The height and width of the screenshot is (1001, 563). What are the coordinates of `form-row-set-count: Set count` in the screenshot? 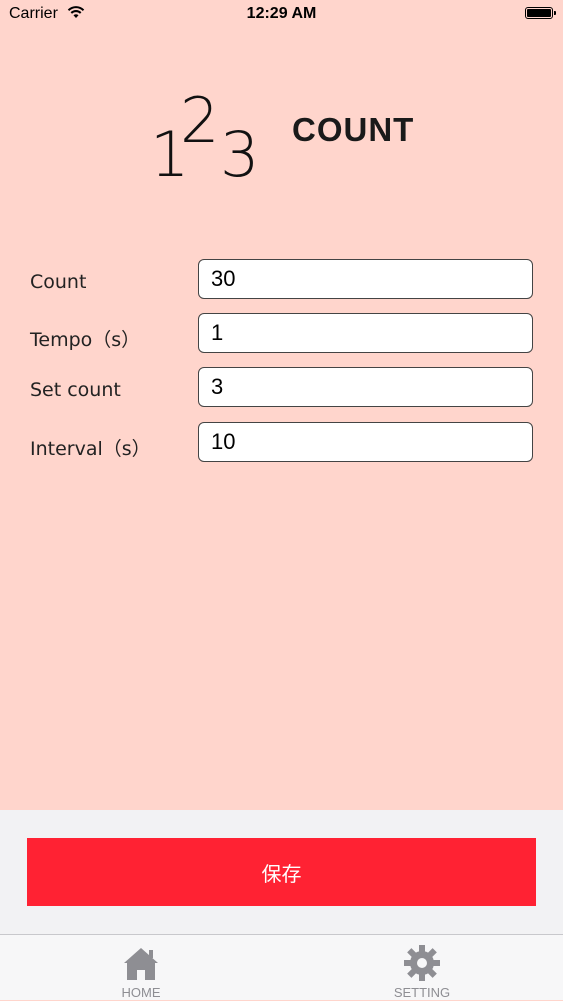 It's located at (281, 387).